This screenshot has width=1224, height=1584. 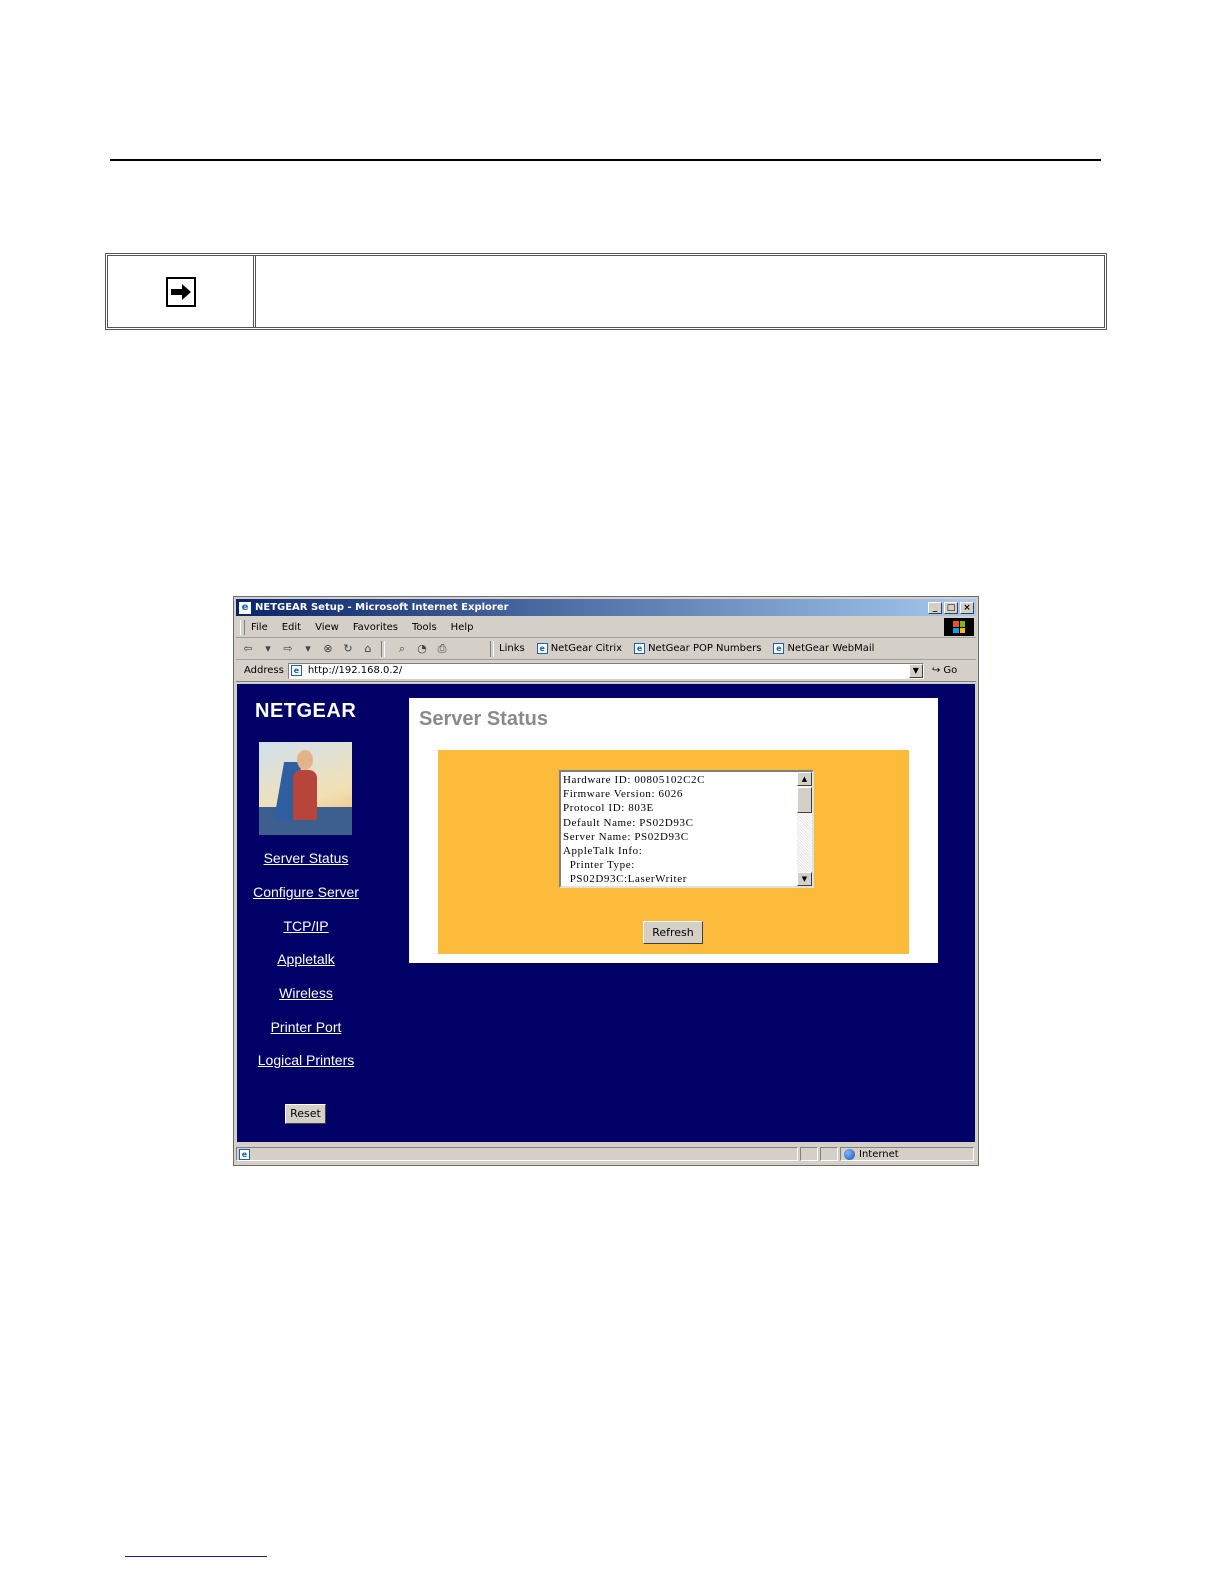 I want to click on nav-tcpip: TCP/IP, so click(x=306, y=926).